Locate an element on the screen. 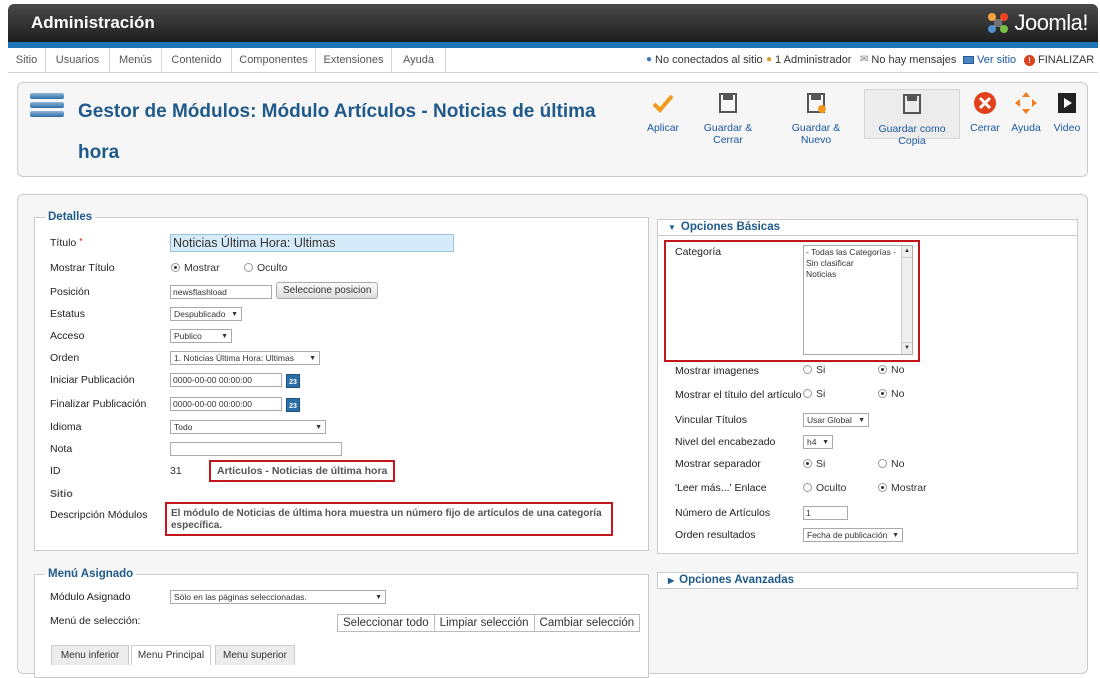  show-title-label: Mostrar Título is located at coordinates (82, 268).